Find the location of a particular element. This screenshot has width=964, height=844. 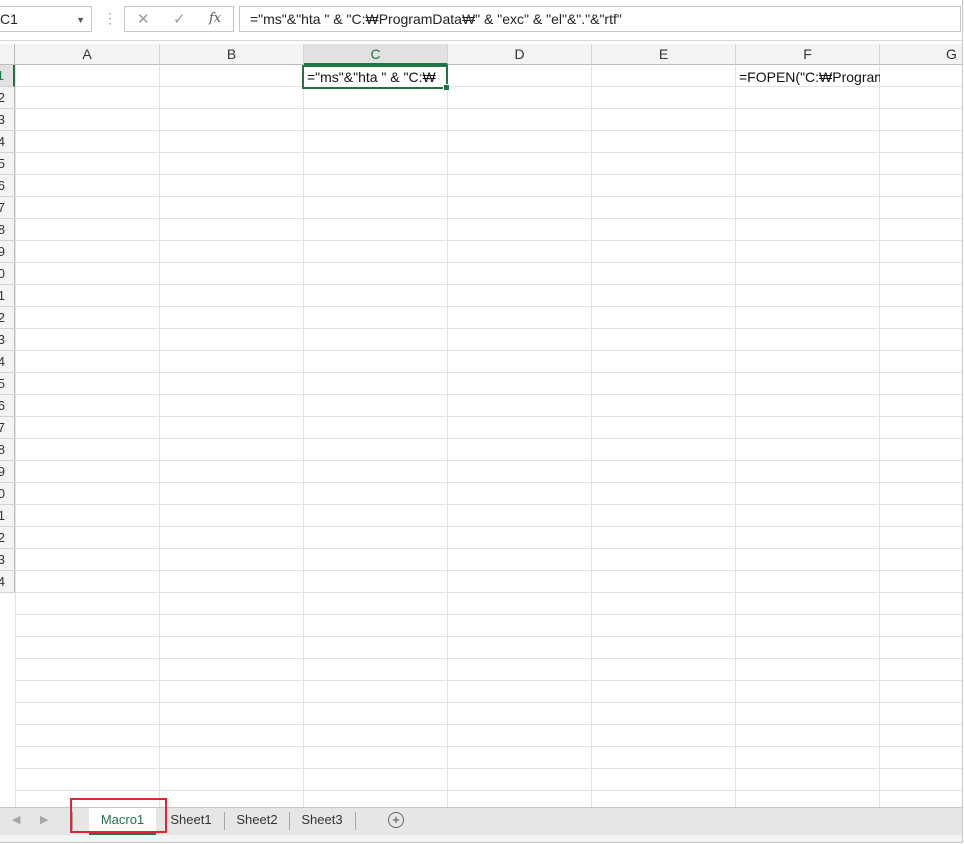

row-number: 9 is located at coordinates (2, 251).